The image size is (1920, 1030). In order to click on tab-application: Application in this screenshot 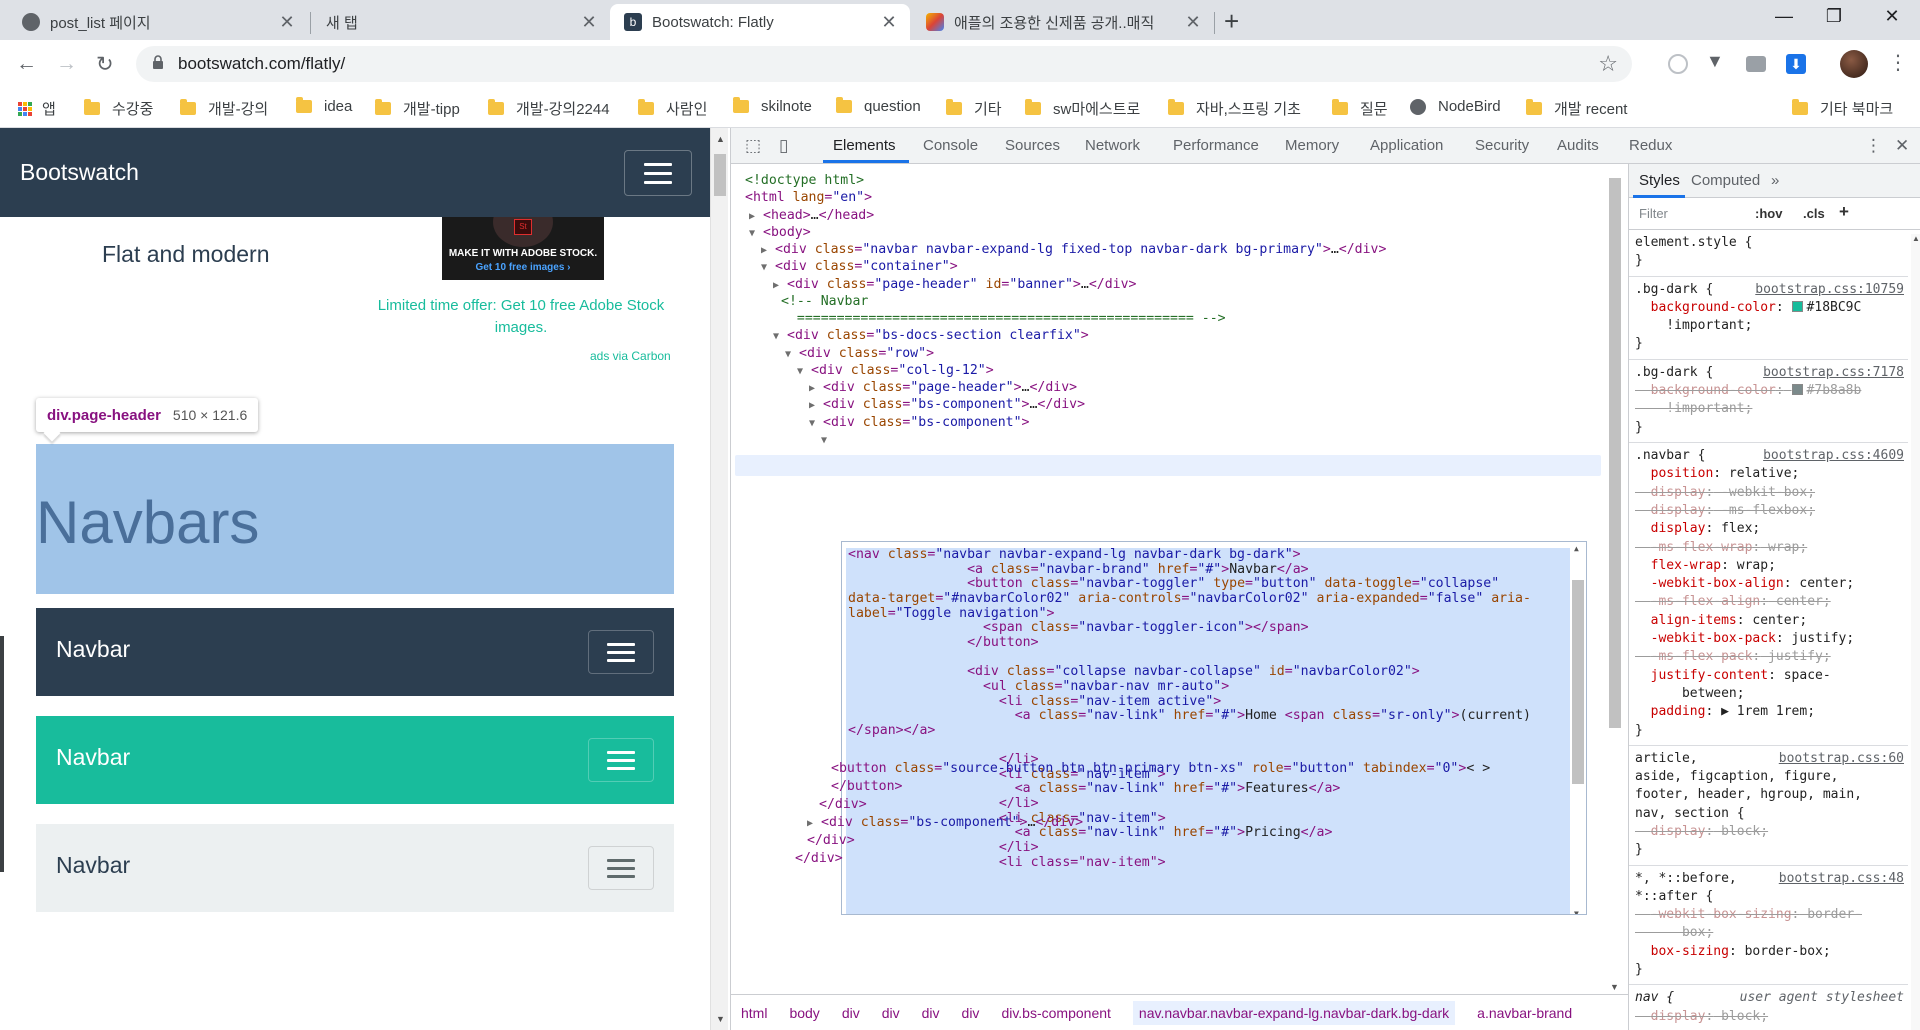, I will do `click(1406, 145)`.